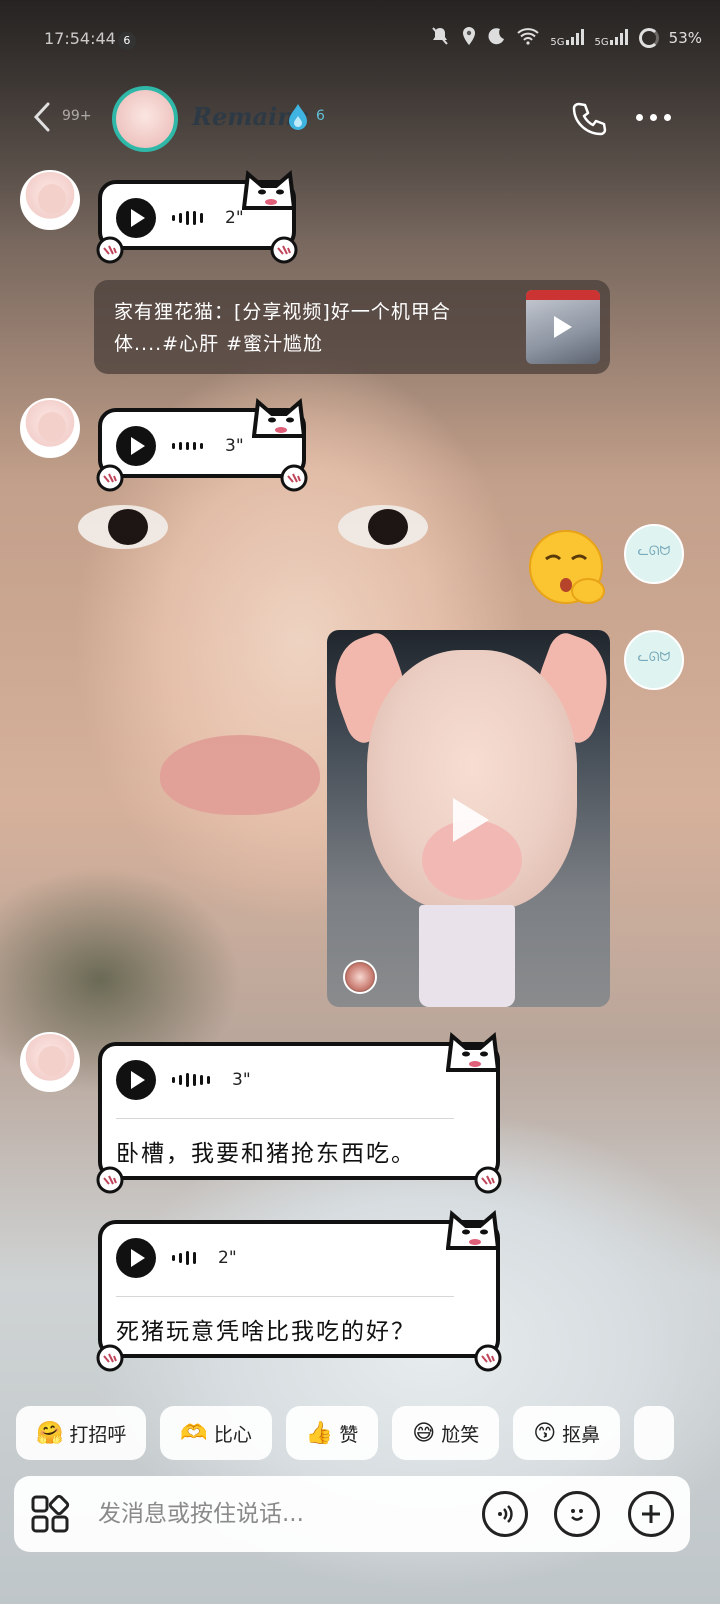  What do you see at coordinates (360, 977) in the screenshot?
I see `video-author-avatar` at bounding box center [360, 977].